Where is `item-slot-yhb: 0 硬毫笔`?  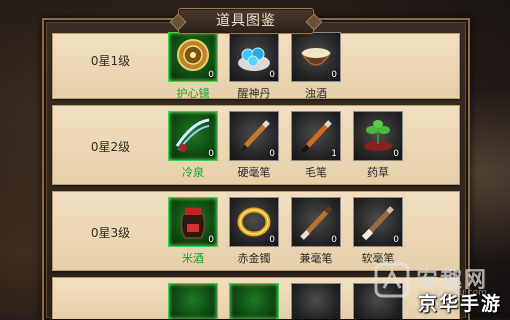
item-slot-yhb: 0 硬毫笔 is located at coordinates (255, 145).